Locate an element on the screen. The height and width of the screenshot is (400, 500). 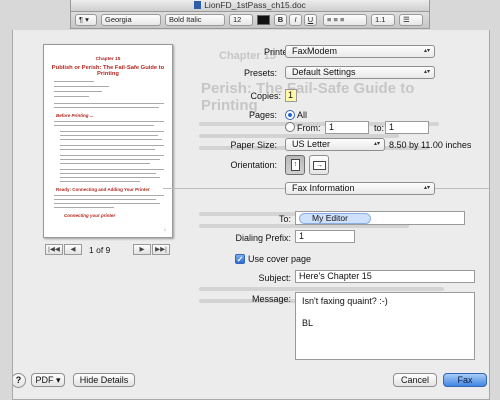
last-page-button: ▶▶| is located at coordinates (161, 249).